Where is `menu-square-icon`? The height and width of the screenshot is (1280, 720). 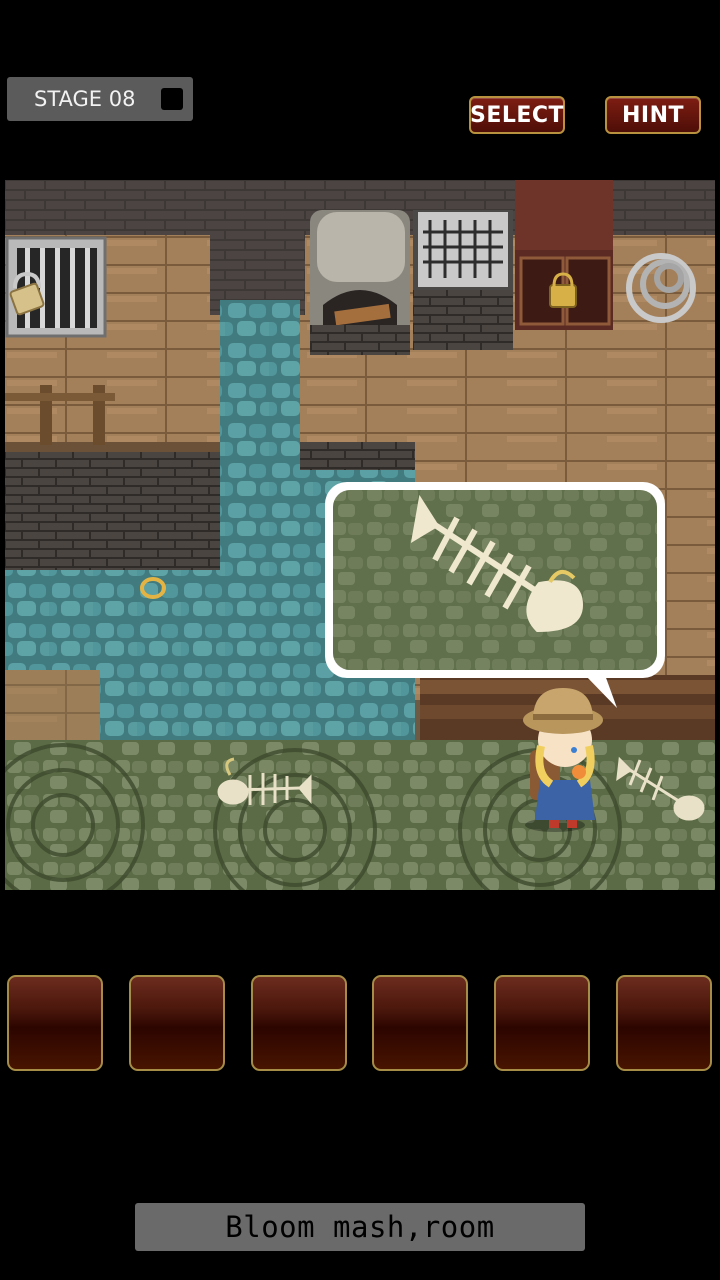 menu-square-icon is located at coordinates (172, 99).